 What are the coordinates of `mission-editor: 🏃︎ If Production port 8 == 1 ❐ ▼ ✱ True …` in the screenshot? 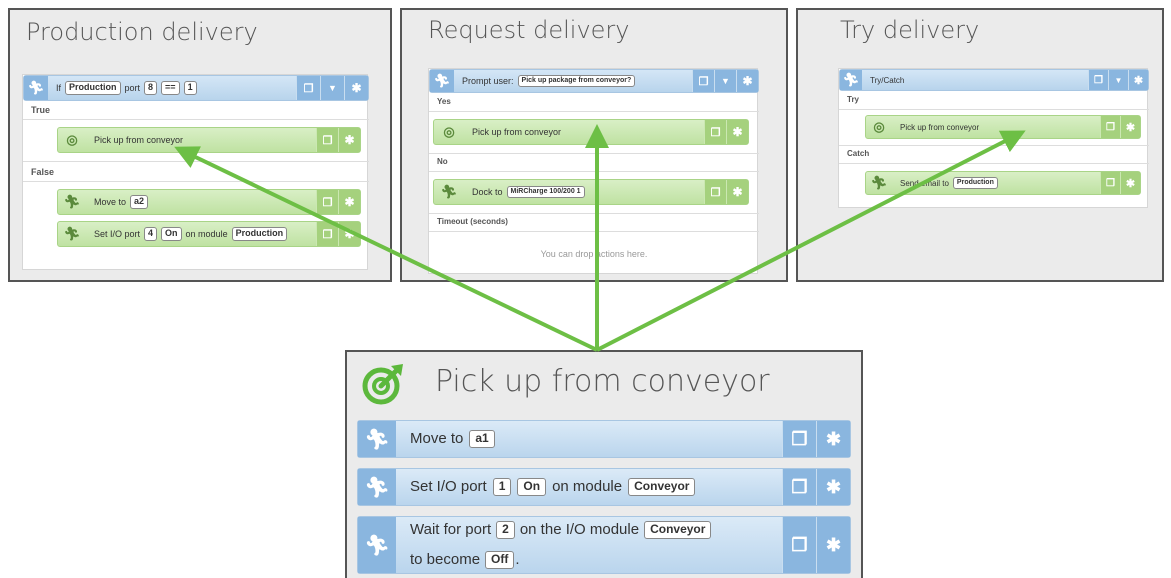 It's located at (195, 172).